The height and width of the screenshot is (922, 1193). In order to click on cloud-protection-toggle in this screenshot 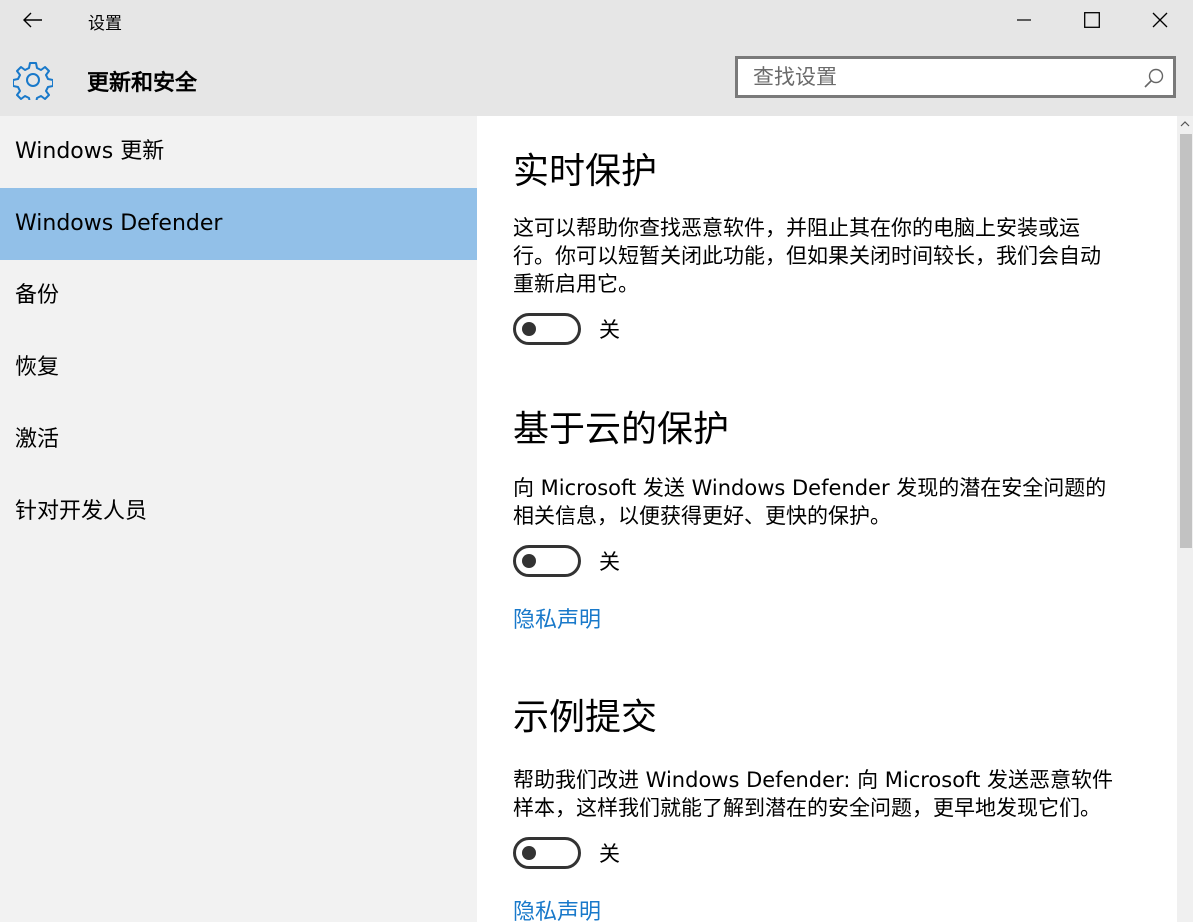, I will do `click(547, 561)`.